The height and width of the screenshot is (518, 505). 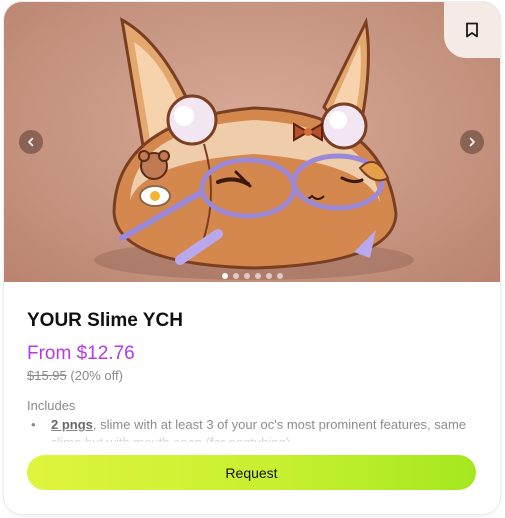 I want to click on product-price: From $12.76, so click(x=81, y=353).